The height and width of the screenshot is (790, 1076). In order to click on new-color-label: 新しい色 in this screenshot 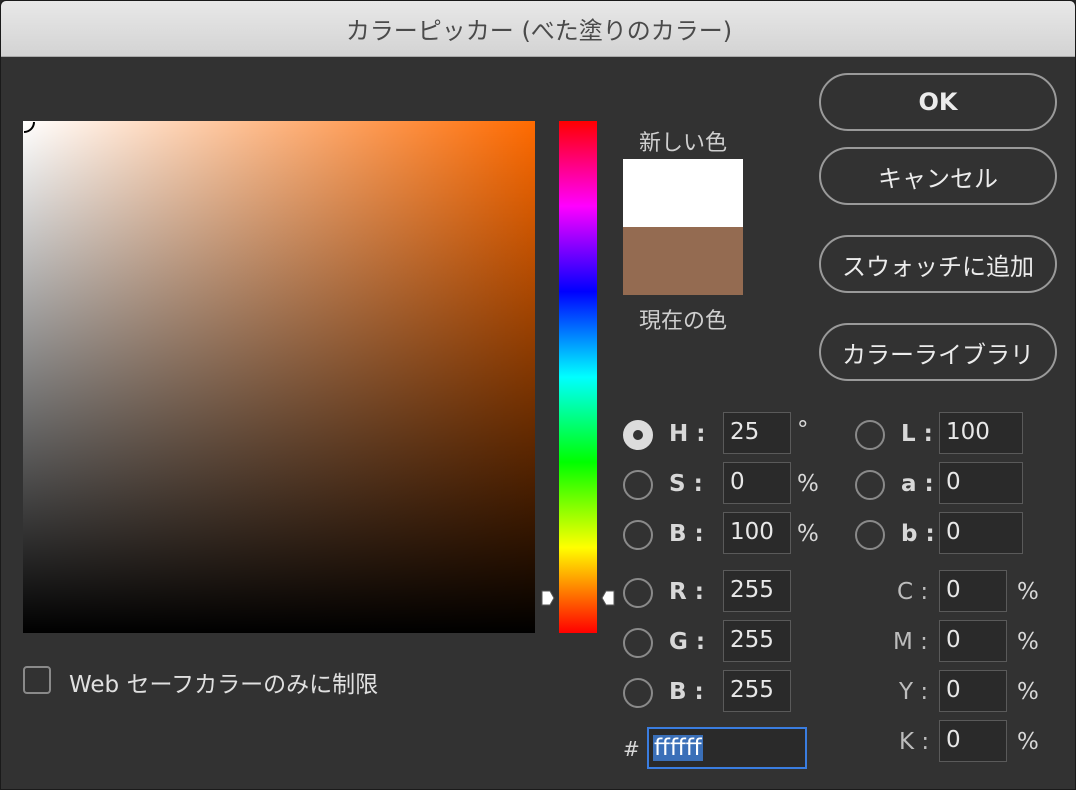, I will do `click(682, 143)`.